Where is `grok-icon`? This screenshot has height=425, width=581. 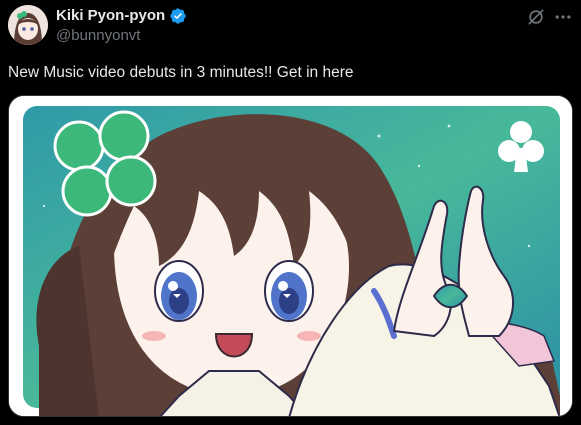
grok-icon is located at coordinates (536, 17).